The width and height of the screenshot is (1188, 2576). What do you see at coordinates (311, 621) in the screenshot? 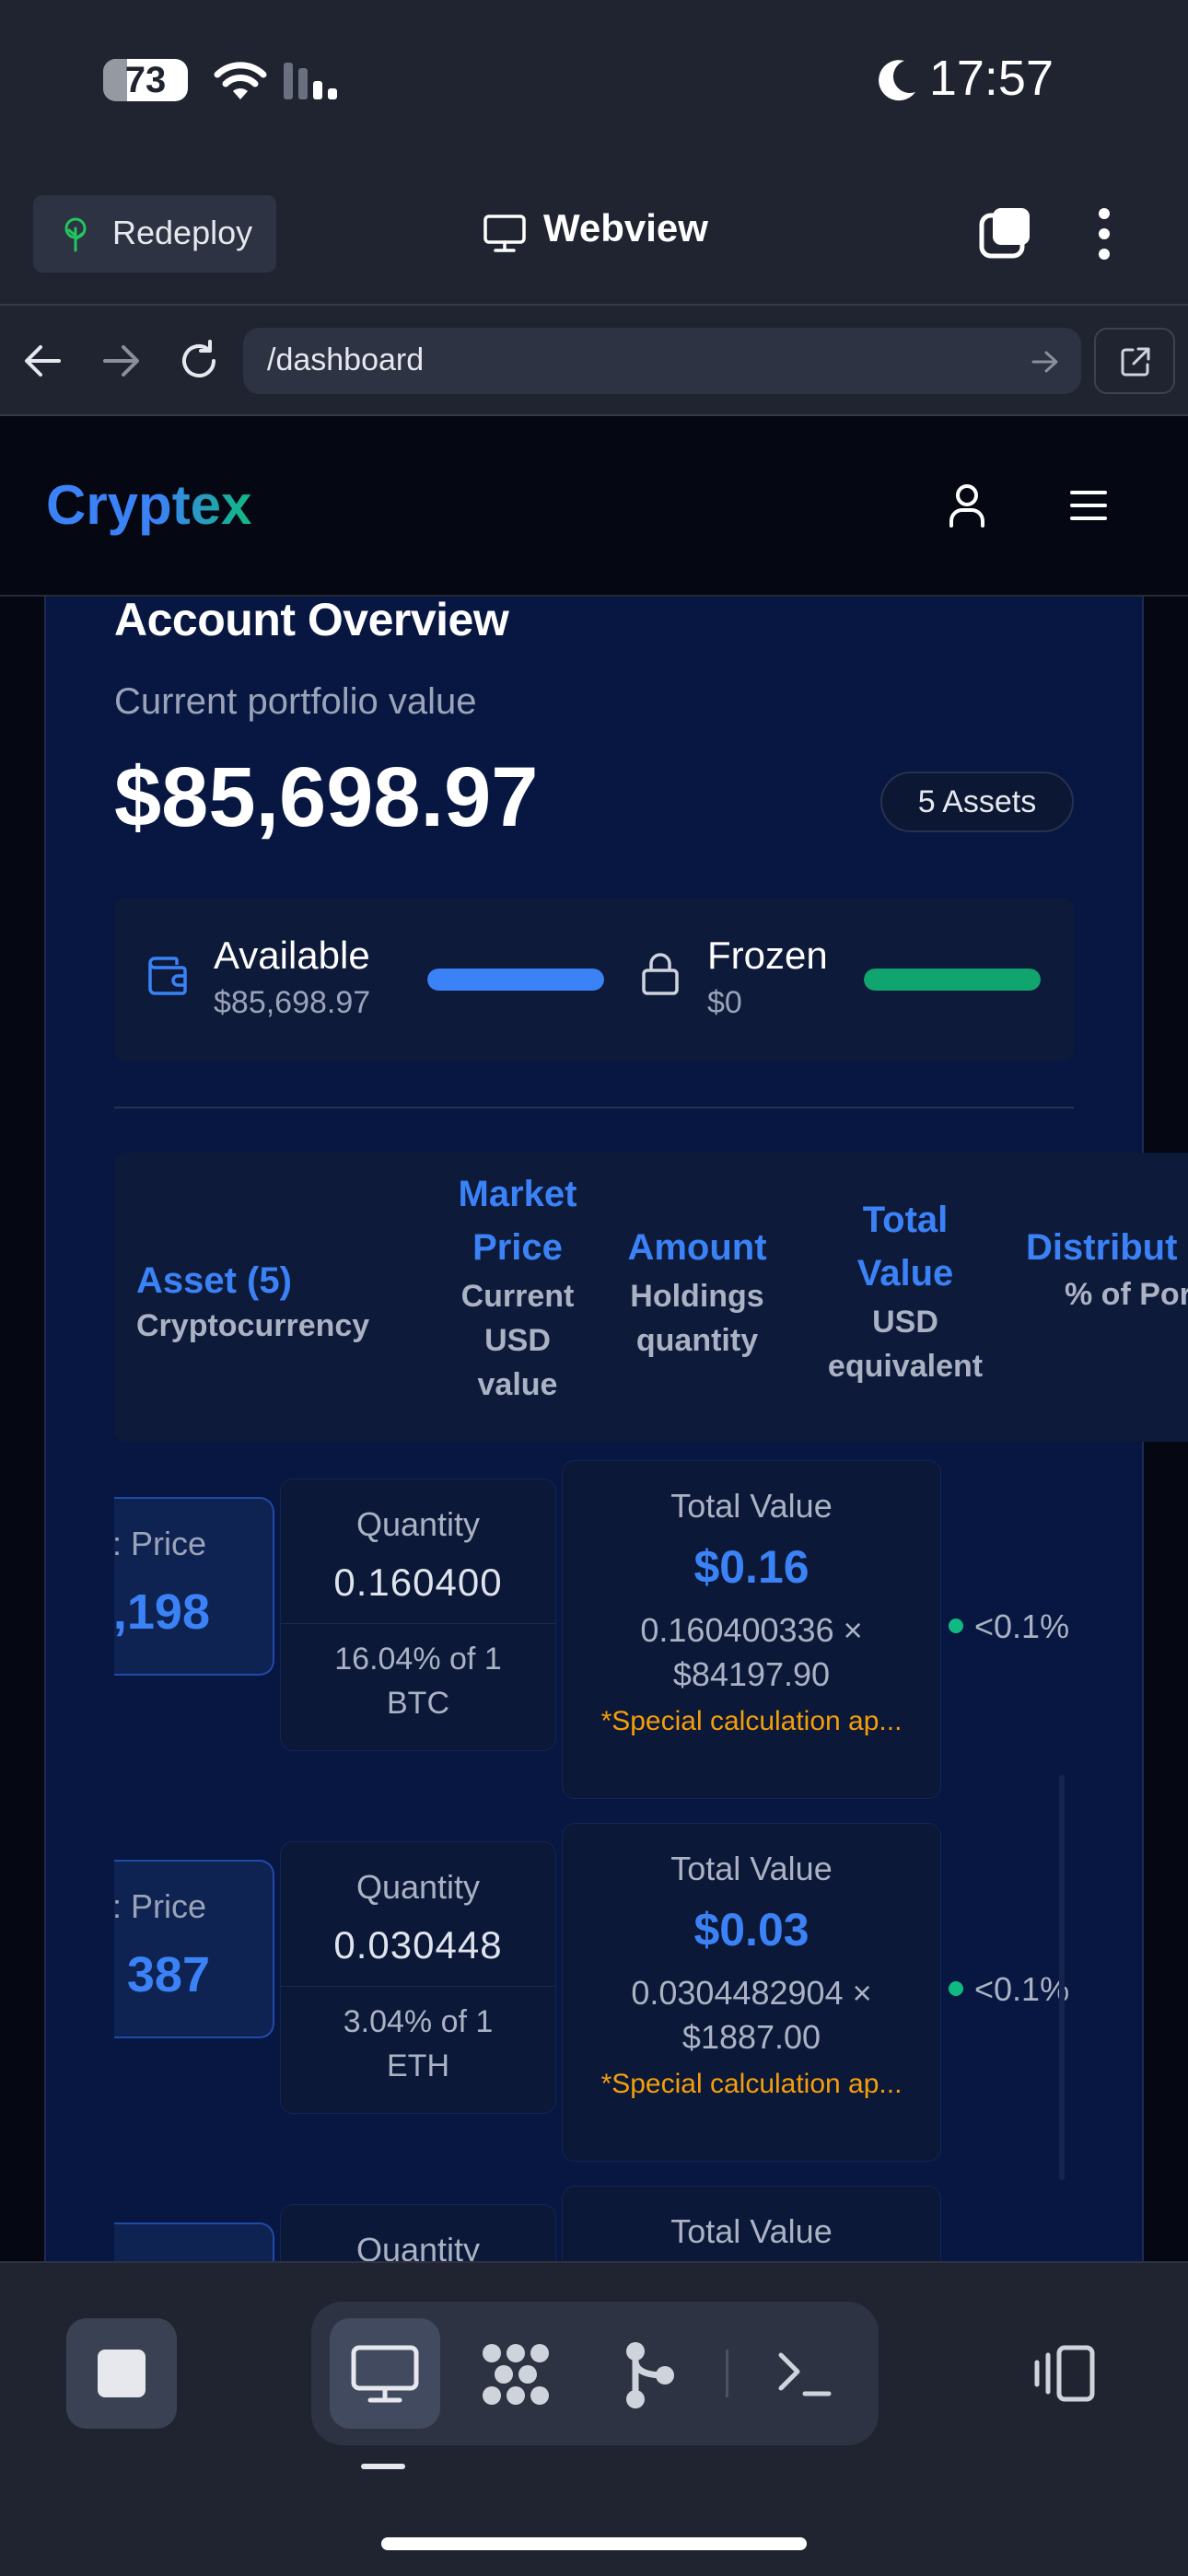
I see `account-overview-title: Account Overview` at bounding box center [311, 621].